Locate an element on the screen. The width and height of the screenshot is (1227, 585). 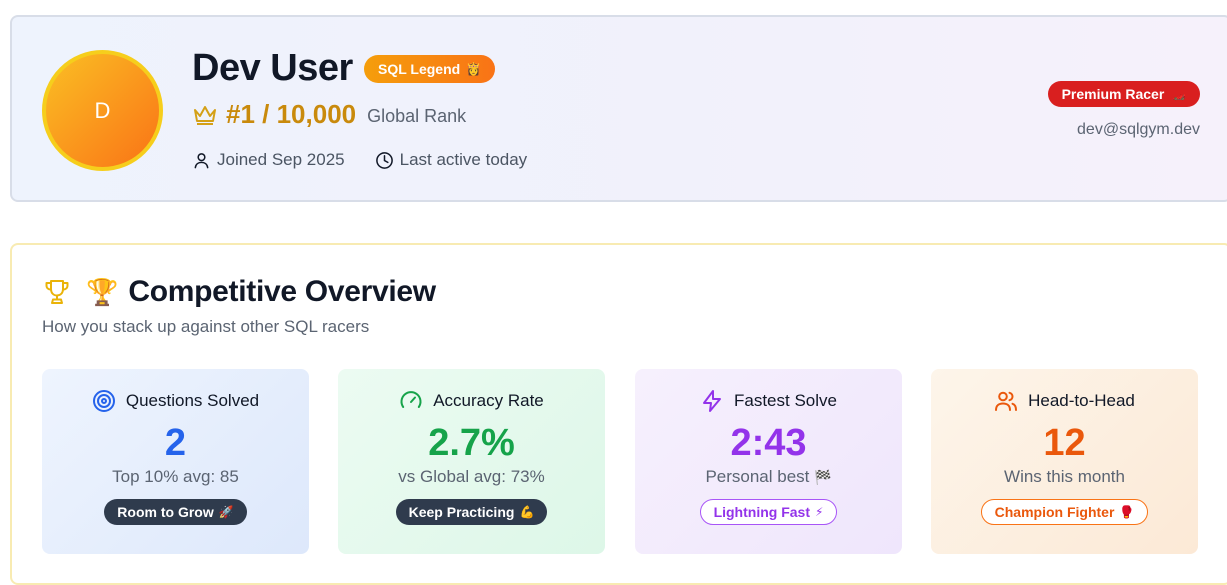
stat-note: vs Global avg: 73% is located at coordinates (471, 476).